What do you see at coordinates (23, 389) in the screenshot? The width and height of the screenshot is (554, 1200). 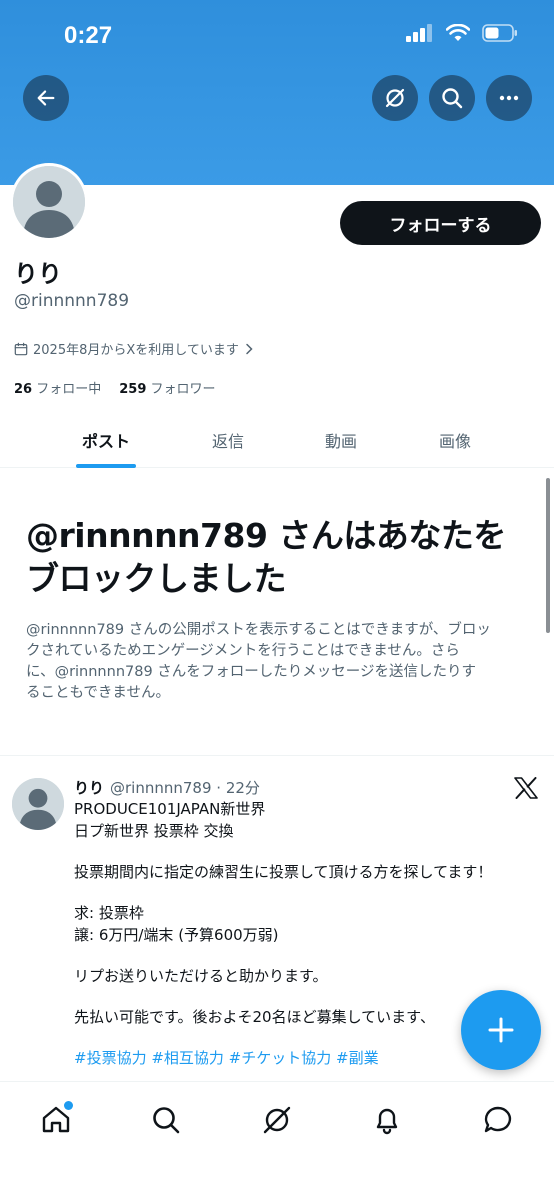 I see `following-count: 26` at bounding box center [23, 389].